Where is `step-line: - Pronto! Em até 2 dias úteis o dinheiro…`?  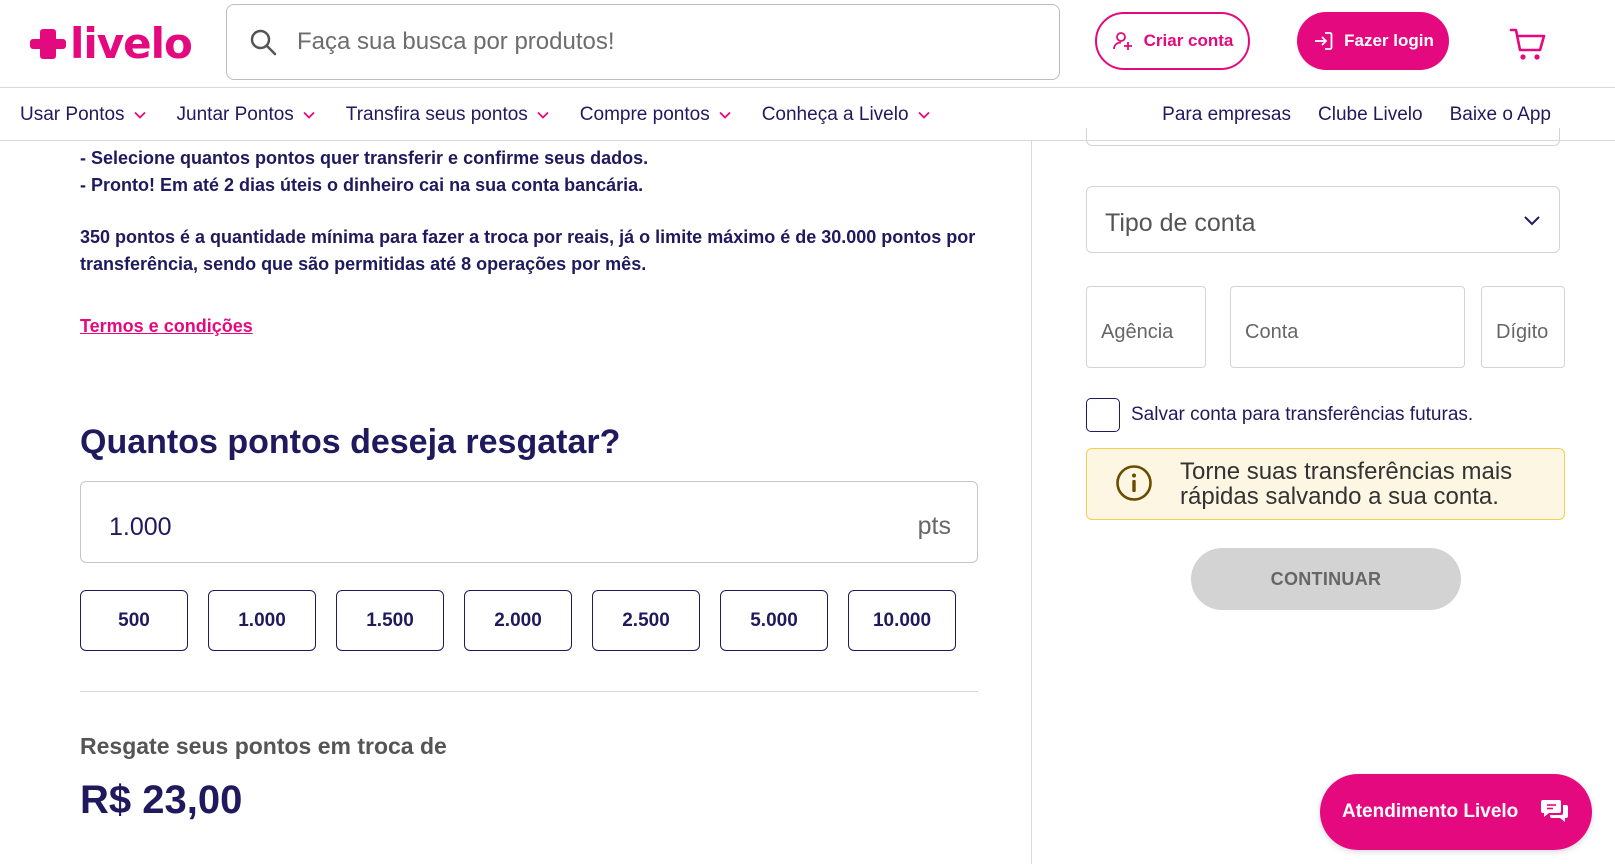 step-line: - Pronto! Em até 2 dias úteis o dinheiro… is located at coordinates (362, 185).